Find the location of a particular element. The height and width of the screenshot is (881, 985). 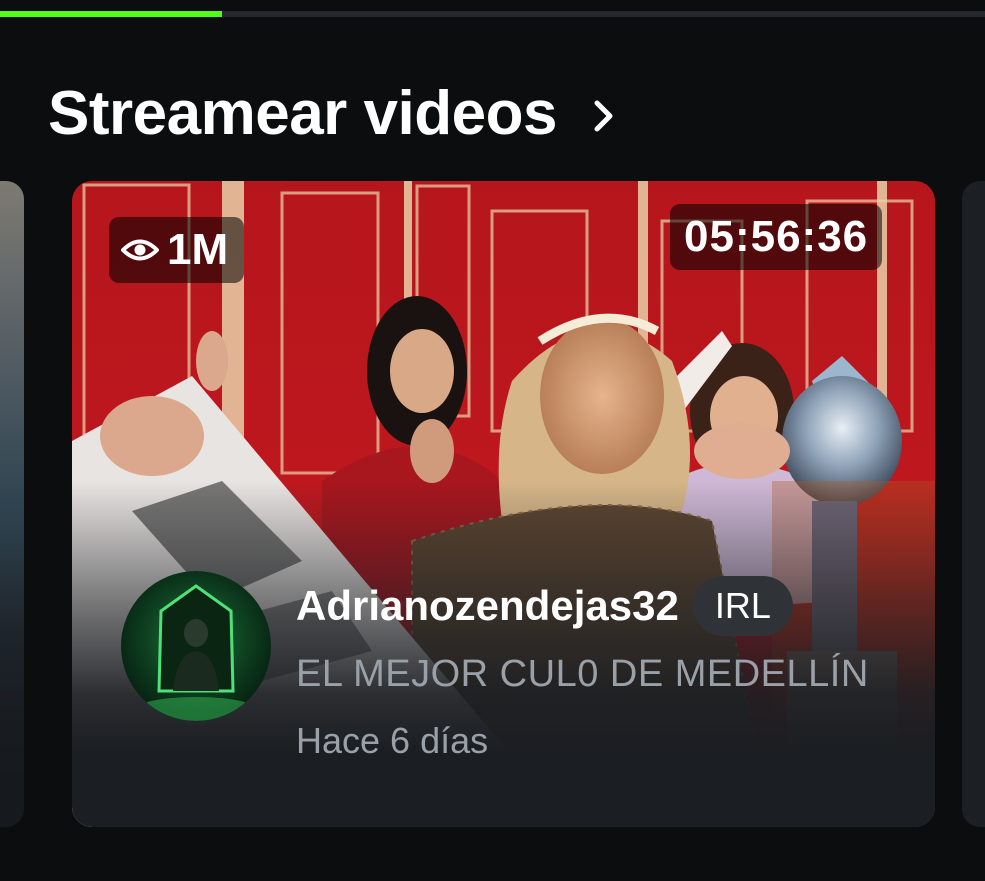

video-date: Hace 6 días is located at coordinates (392, 740).